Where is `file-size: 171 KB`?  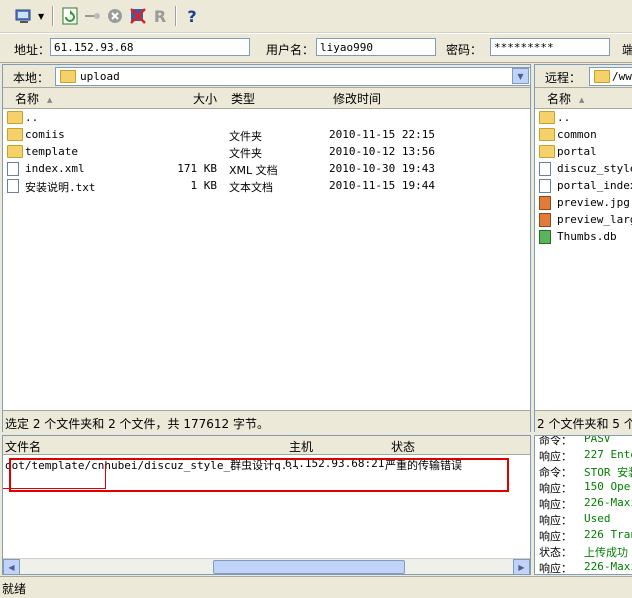 file-size: 171 KB is located at coordinates (197, 168).